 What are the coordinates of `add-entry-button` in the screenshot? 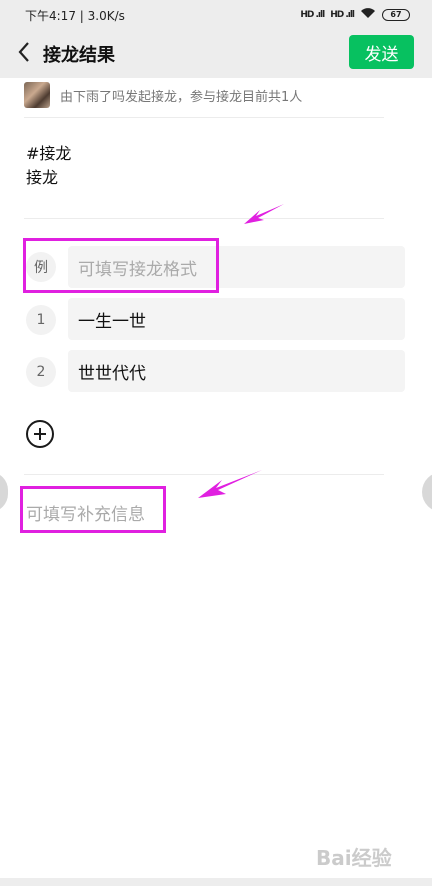 It's located at (40, 434).